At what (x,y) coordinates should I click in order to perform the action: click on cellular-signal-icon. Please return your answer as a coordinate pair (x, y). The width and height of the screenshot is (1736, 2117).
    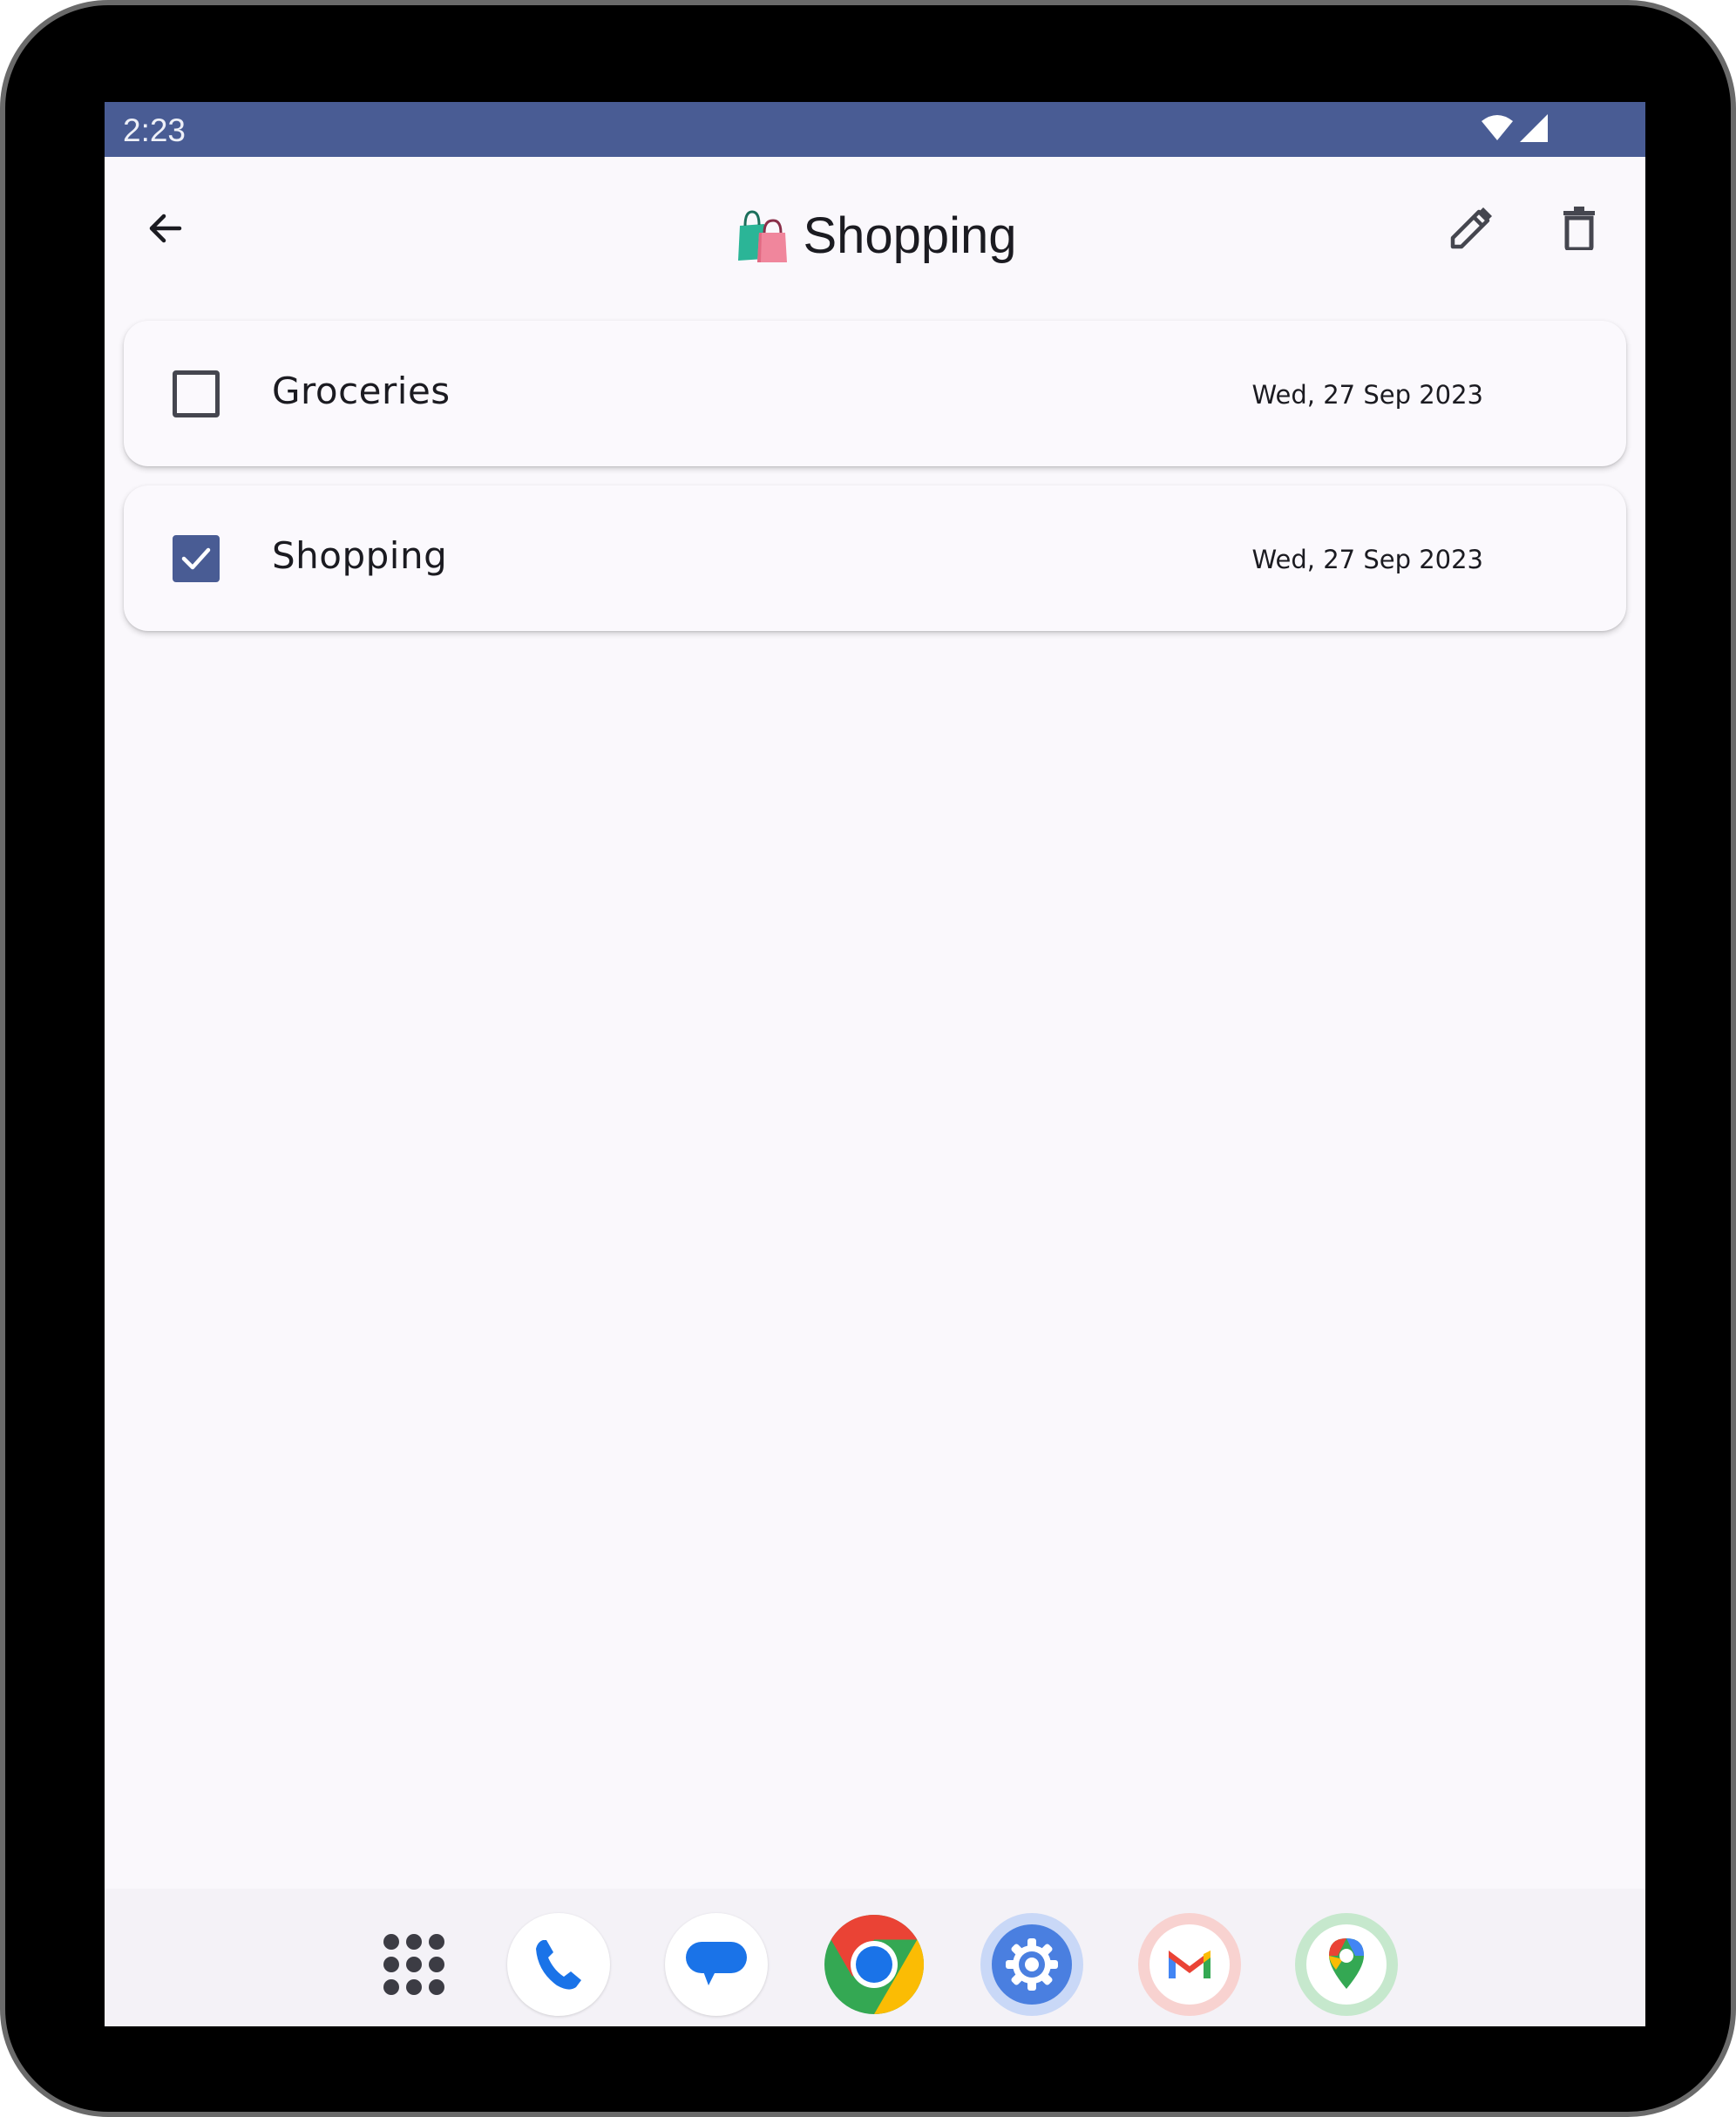
    Looking at the image, I should click on (1534, 128).